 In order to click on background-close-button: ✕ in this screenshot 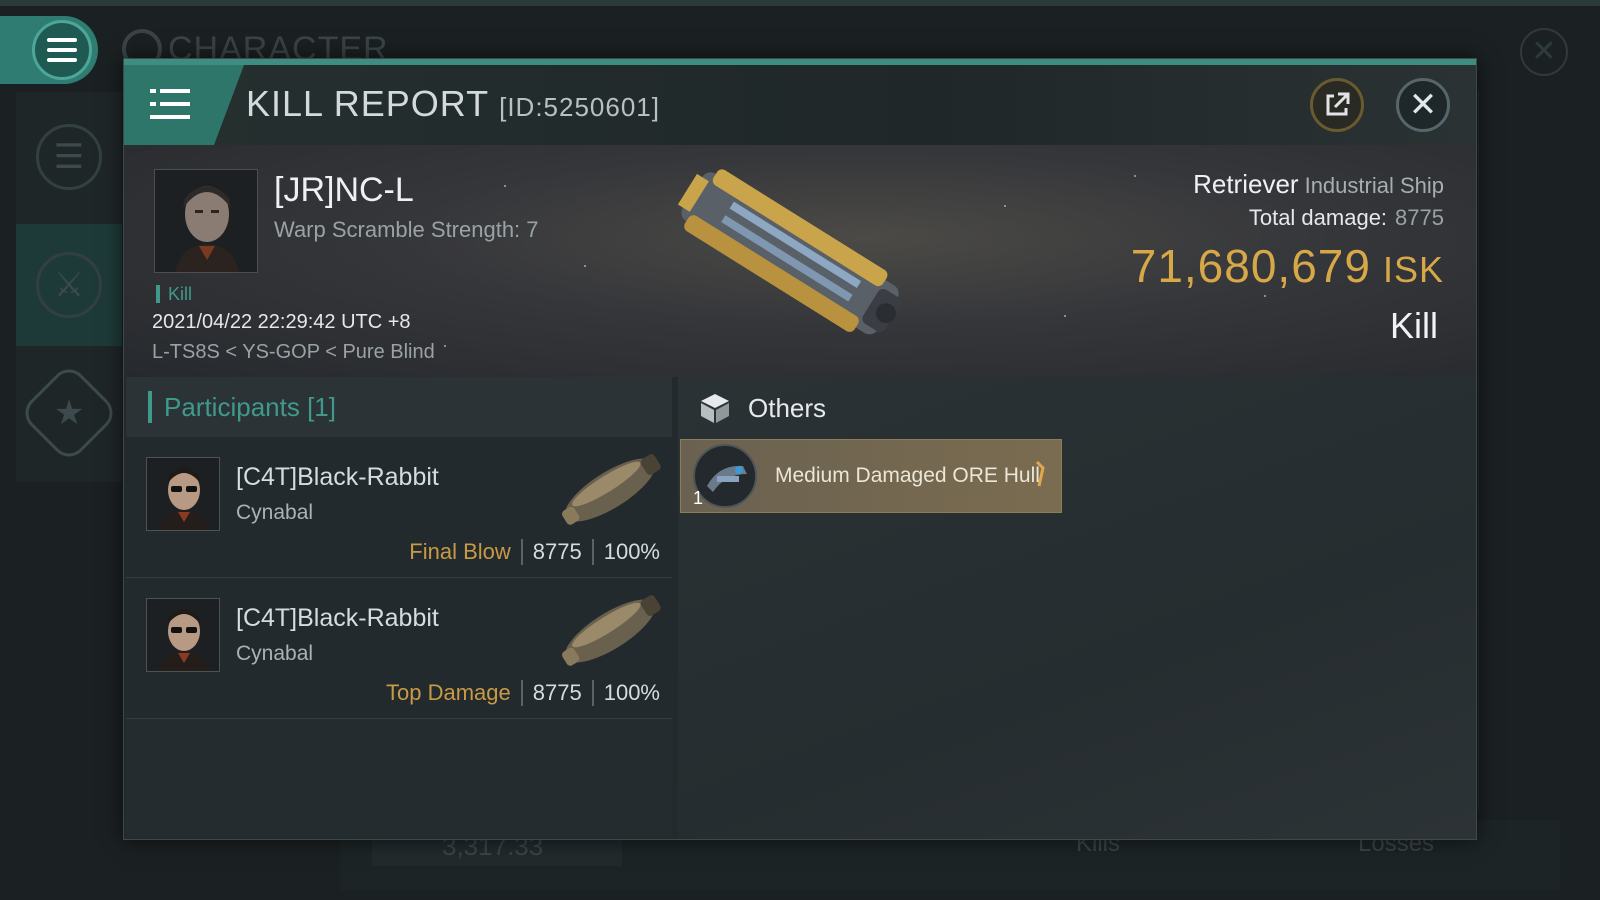, I will do `click(1544, 52)`.